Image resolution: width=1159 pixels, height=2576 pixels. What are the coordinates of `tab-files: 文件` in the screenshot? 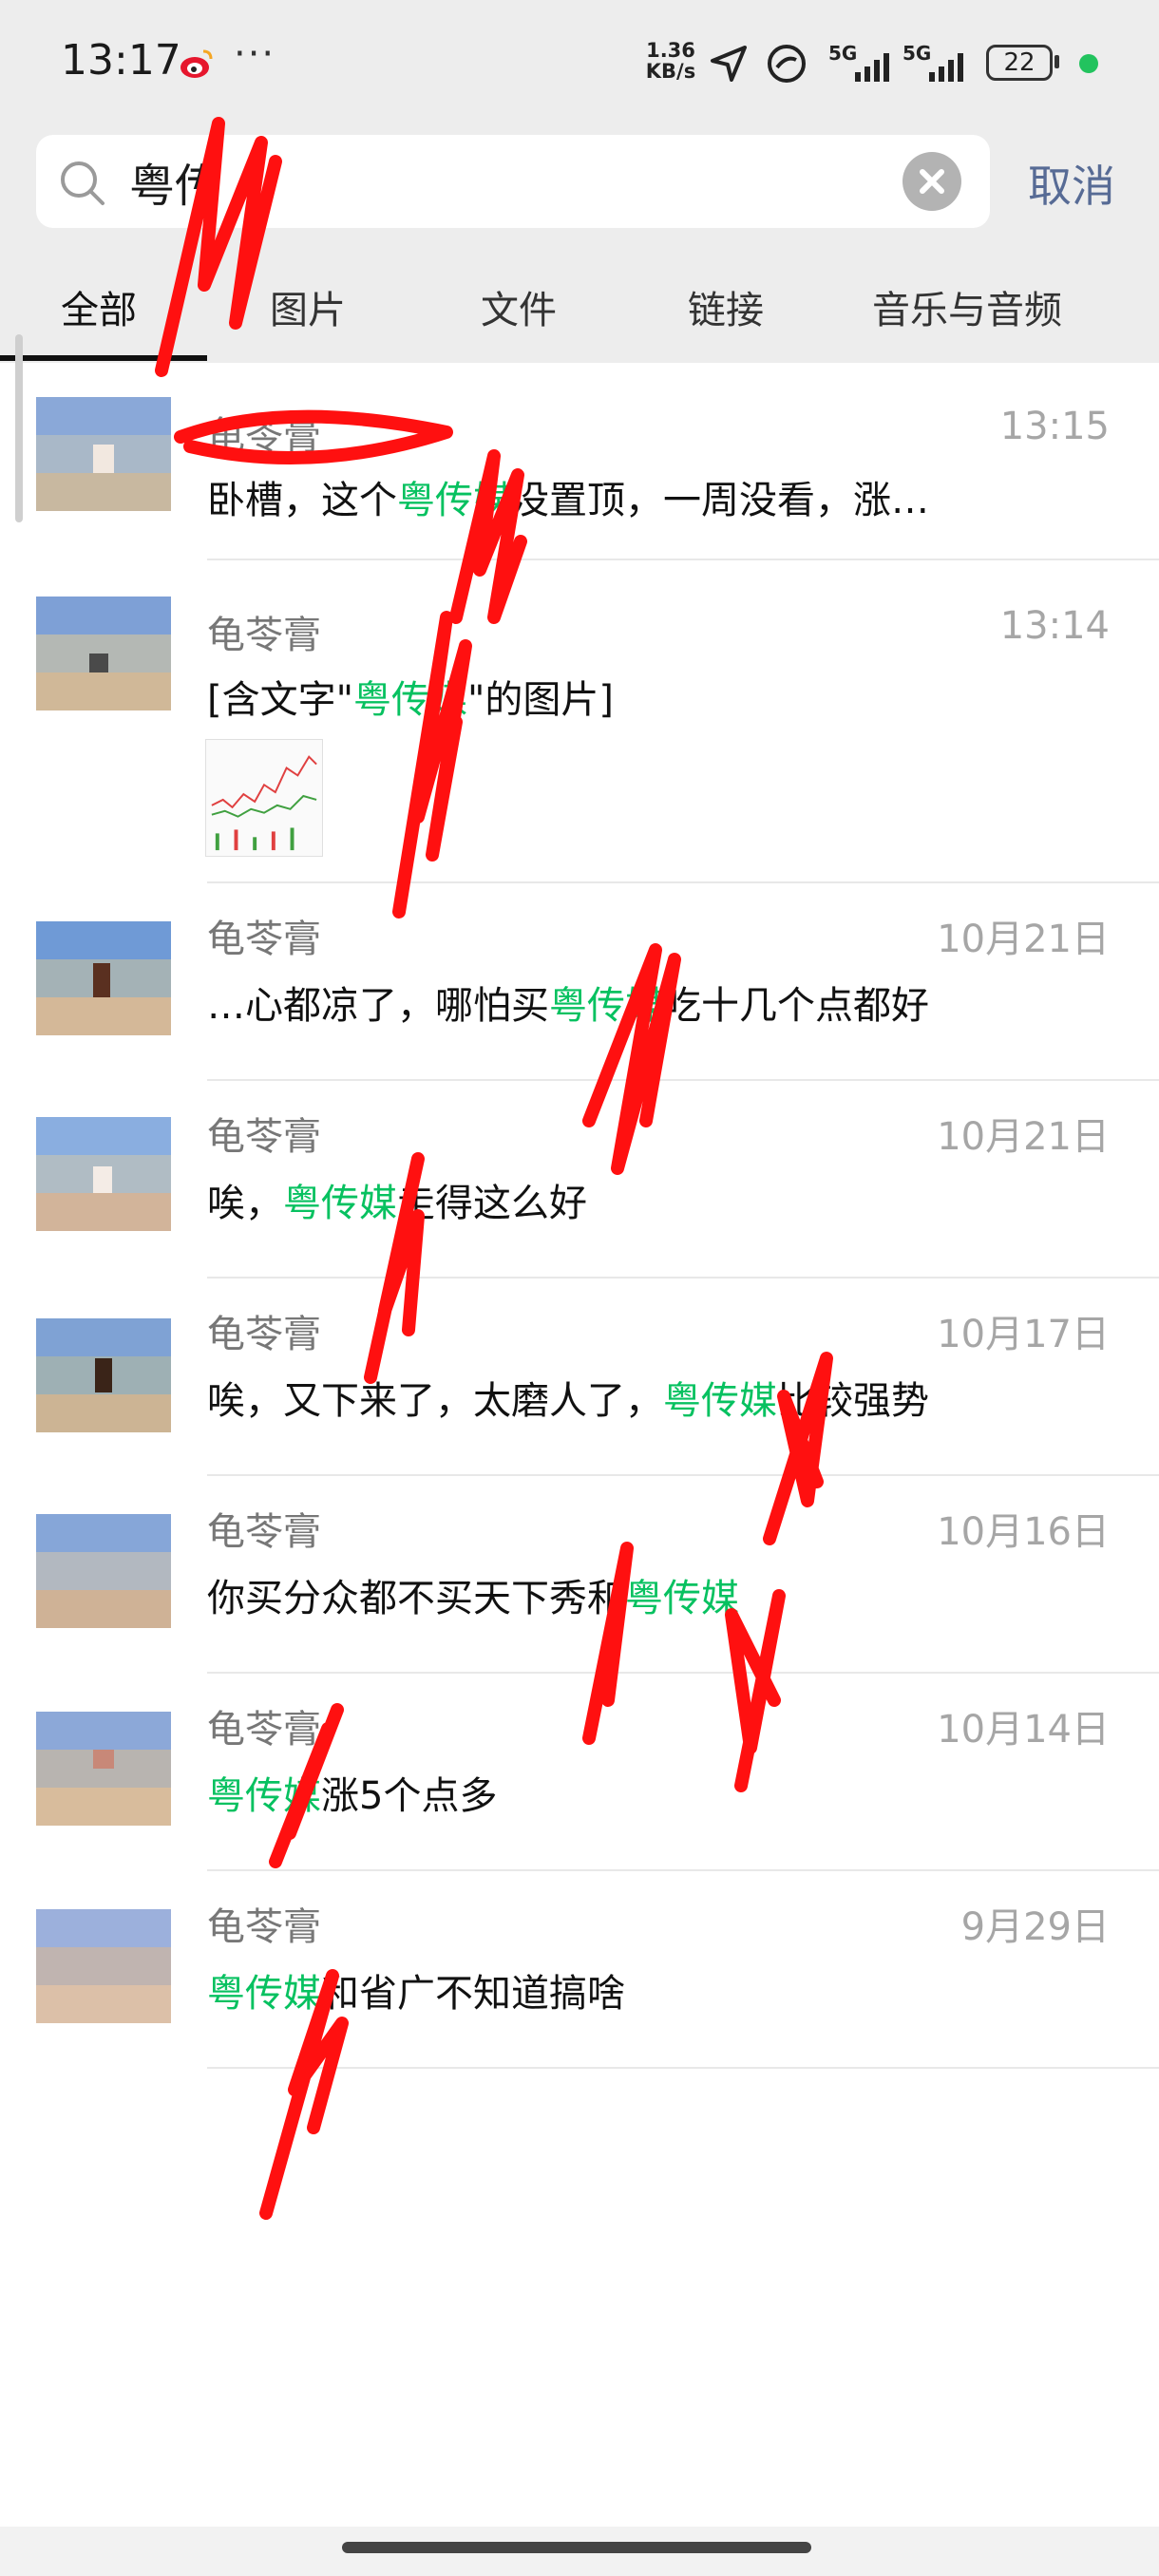 It's located at (519, 306).